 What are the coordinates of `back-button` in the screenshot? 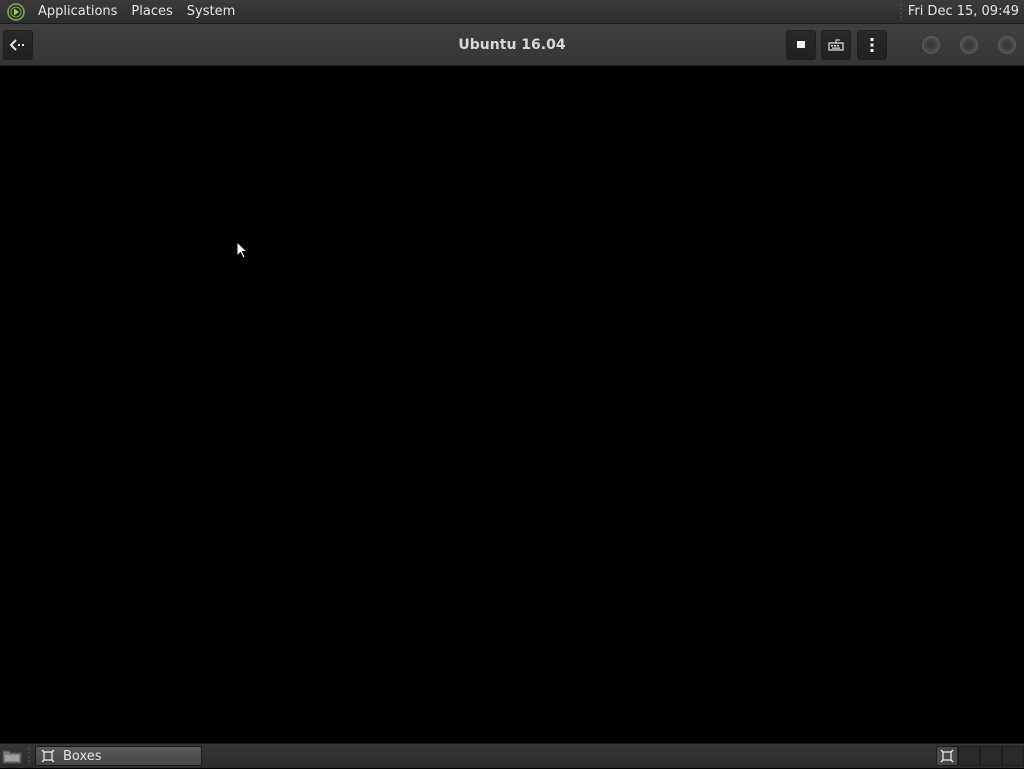 It's located at (18, 45).